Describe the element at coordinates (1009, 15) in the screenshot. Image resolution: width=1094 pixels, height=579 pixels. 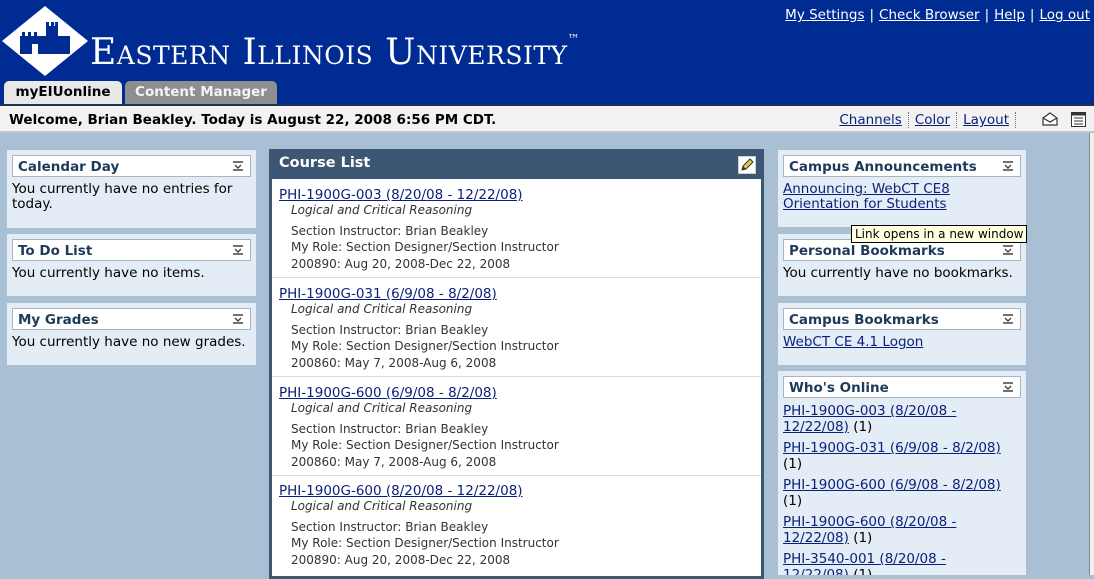
I see `help-link: Help` at that location.